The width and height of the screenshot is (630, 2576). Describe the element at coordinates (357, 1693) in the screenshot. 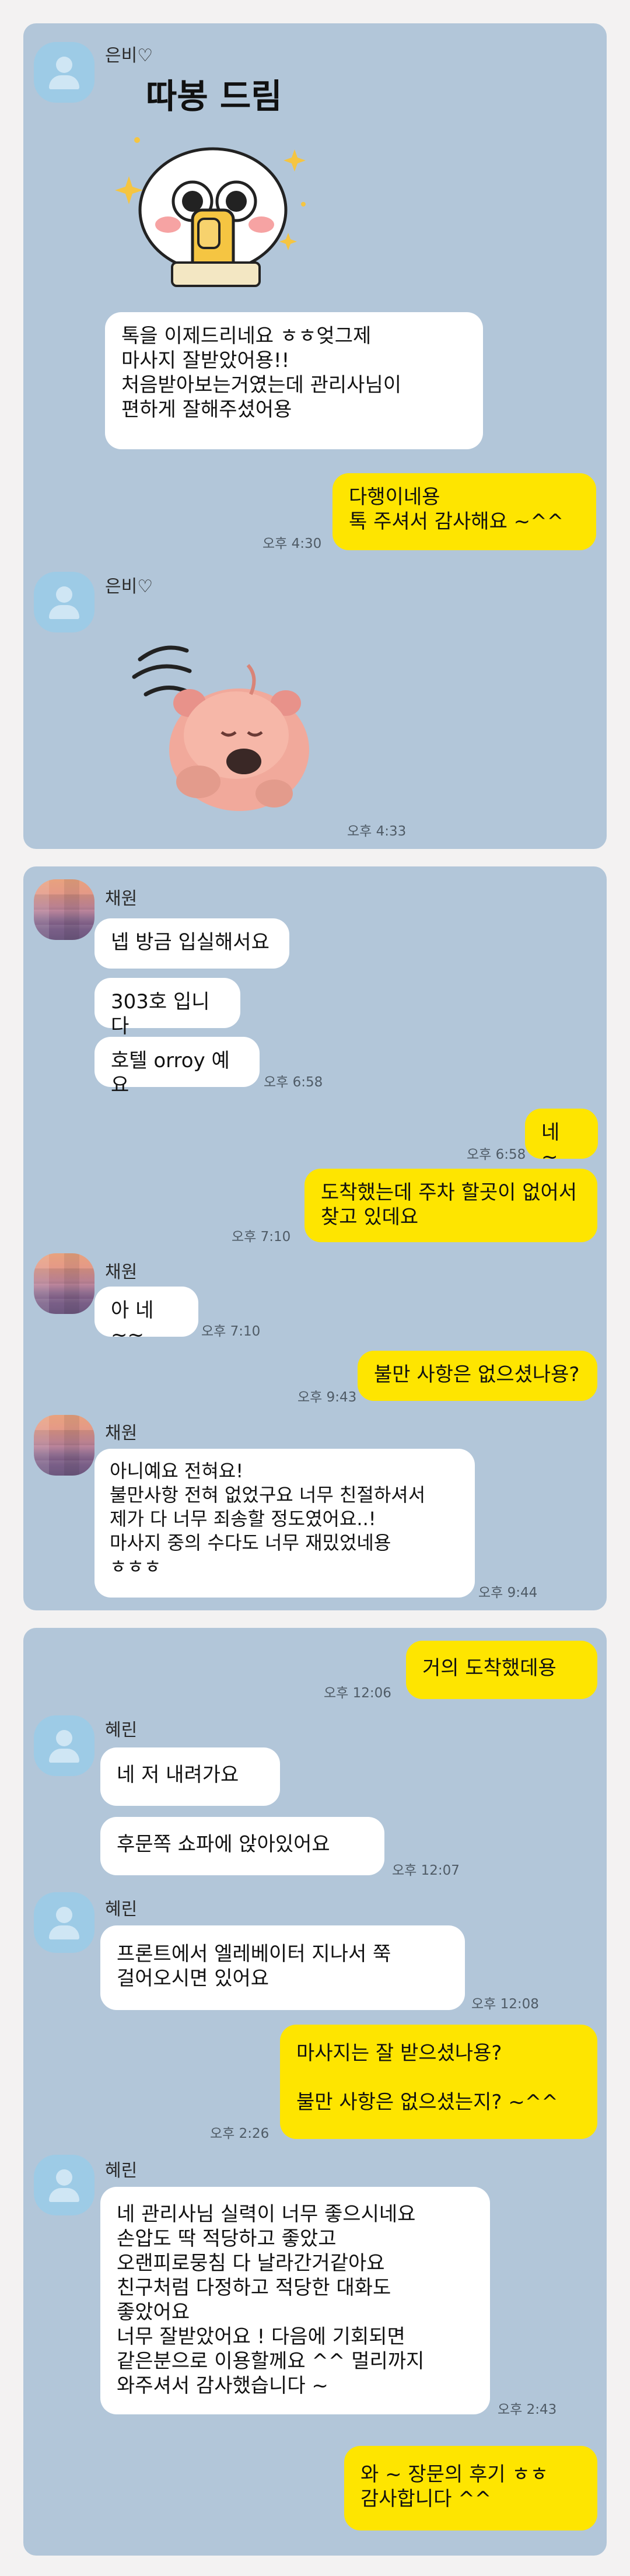

I see `message-time: 오후 12:06` at that location.